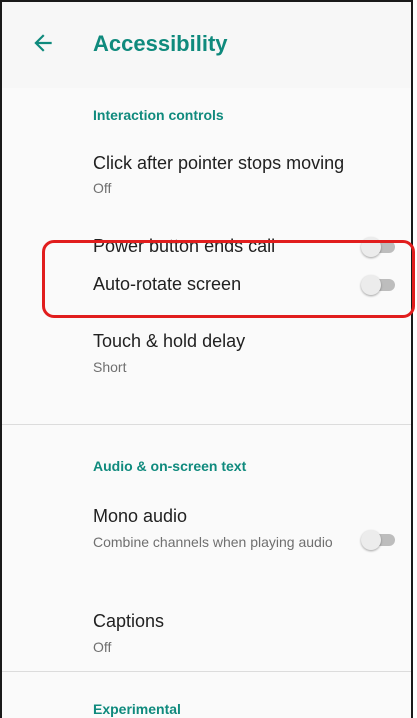 The height and width of the screenshot is (718, 417). I want to click on toggle-thumb, so click(371, 540).